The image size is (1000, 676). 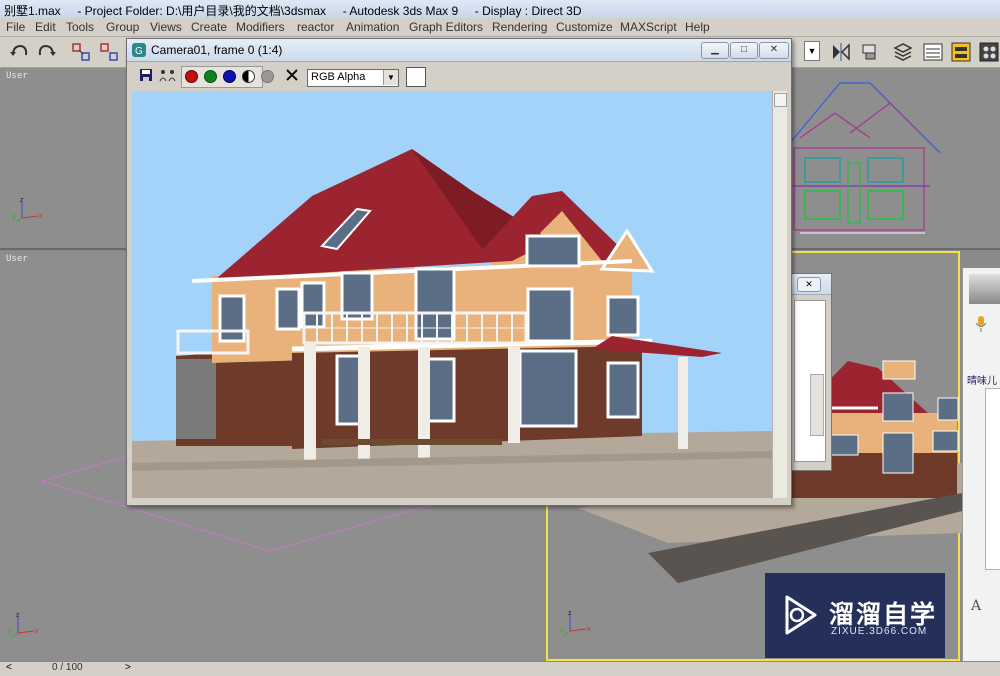 I want to click on secondary-dialog: ✕, so click(x=811, y=372).